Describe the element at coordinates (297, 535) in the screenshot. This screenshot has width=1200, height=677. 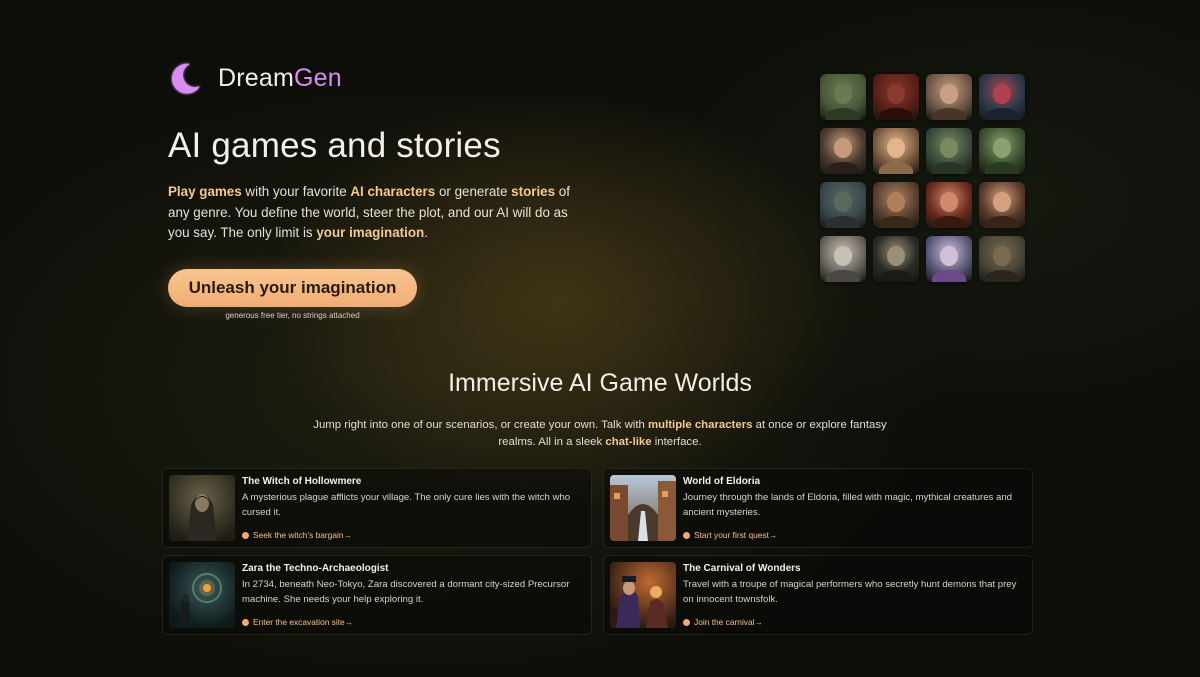
I see `world-link: Seek the witch's bargain→` at that location.